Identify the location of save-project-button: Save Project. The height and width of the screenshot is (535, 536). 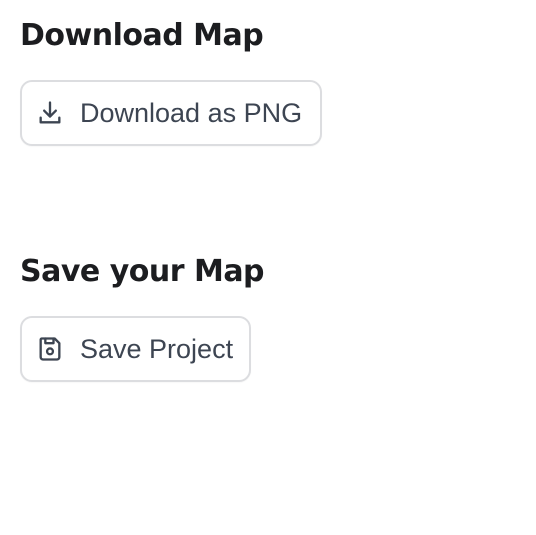
(135, 349).